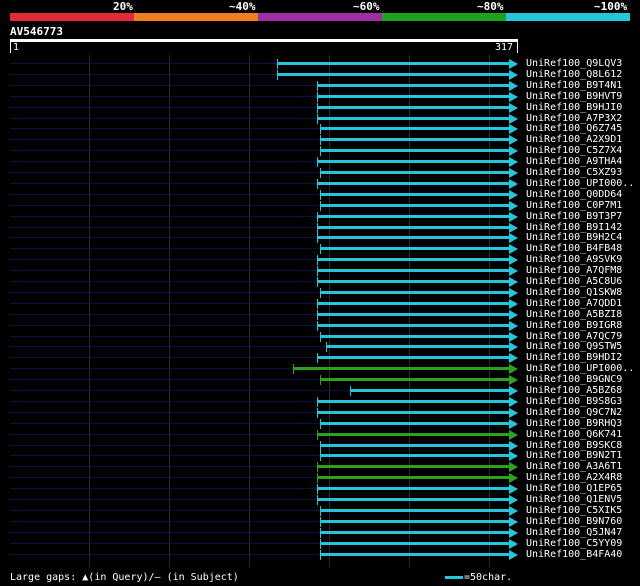 Image resolution: width=640 pixels, height=586 pixels. Describe the element at coordinates (574, 521) in the screenshot. I see `hit-name-link: UniRef100_B9N760` at that location.